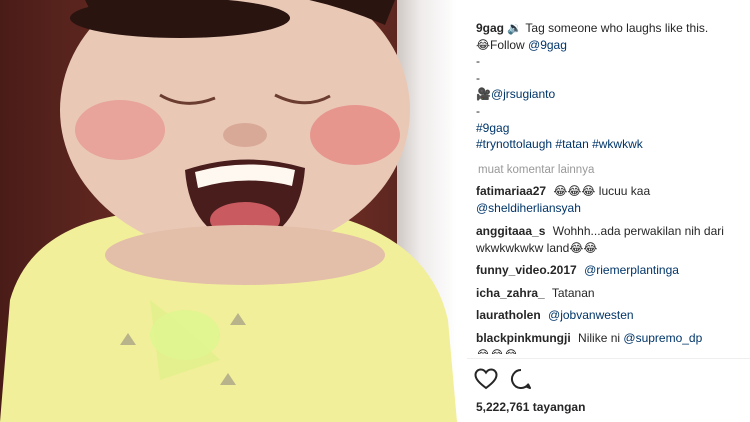 The width and height of the screenshot is (750, 422). What do you see at coordinates (591, 315) in the screenshot?
I see `comment-mention: @jobvanwesten` at bounding box center [591, 315].